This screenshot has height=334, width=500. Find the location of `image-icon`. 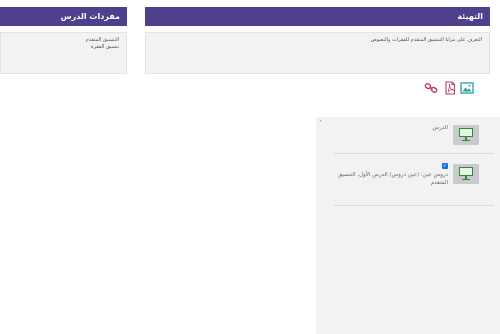

image-icon is located at coordinates (467, 87).